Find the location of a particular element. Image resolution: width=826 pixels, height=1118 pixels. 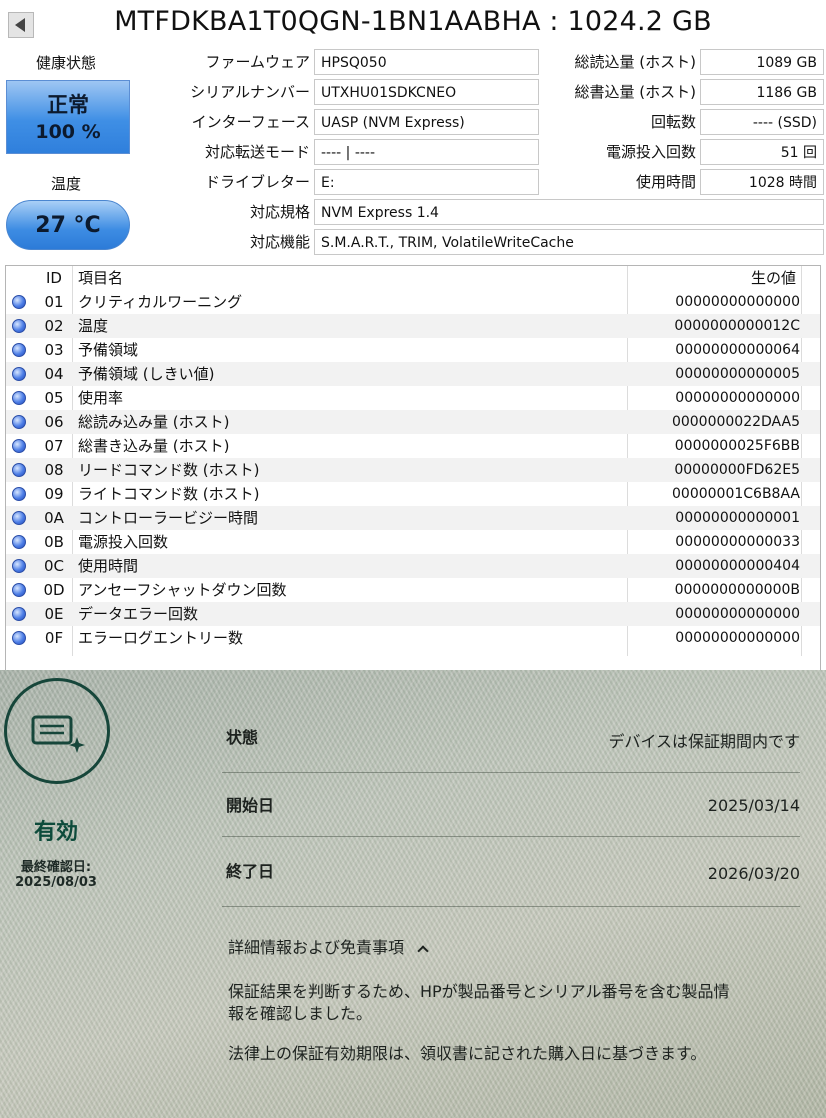

interface-label: インターフェース is located at coordinates (250, 122).